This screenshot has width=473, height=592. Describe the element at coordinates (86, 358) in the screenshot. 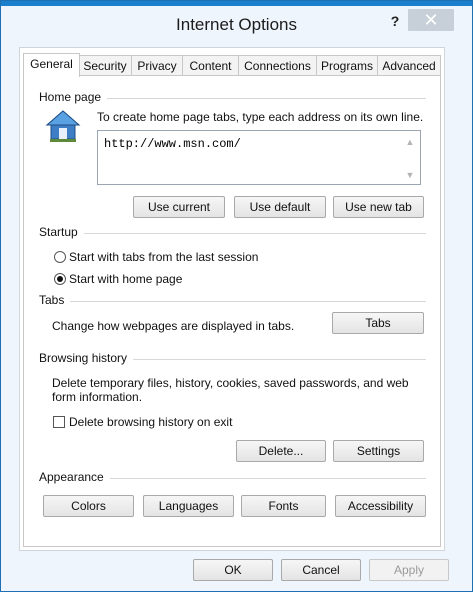

I see `browsing-history-heading: Browsing history` at that location.